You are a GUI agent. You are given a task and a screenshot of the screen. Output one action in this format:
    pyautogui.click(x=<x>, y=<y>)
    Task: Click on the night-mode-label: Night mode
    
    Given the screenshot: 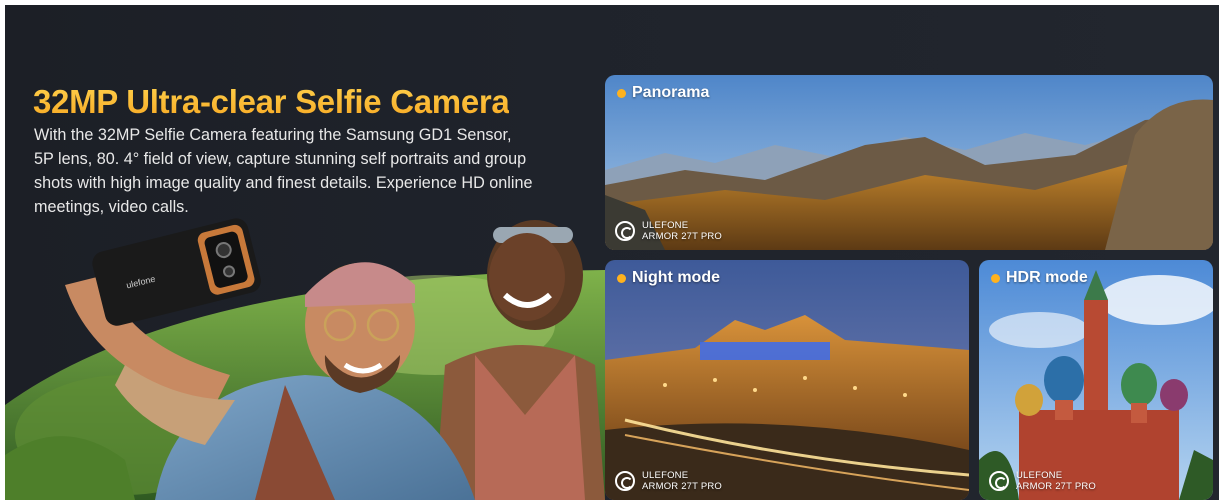 What is the action you would take?
    pyautogui.click(x=668, y=278)
    